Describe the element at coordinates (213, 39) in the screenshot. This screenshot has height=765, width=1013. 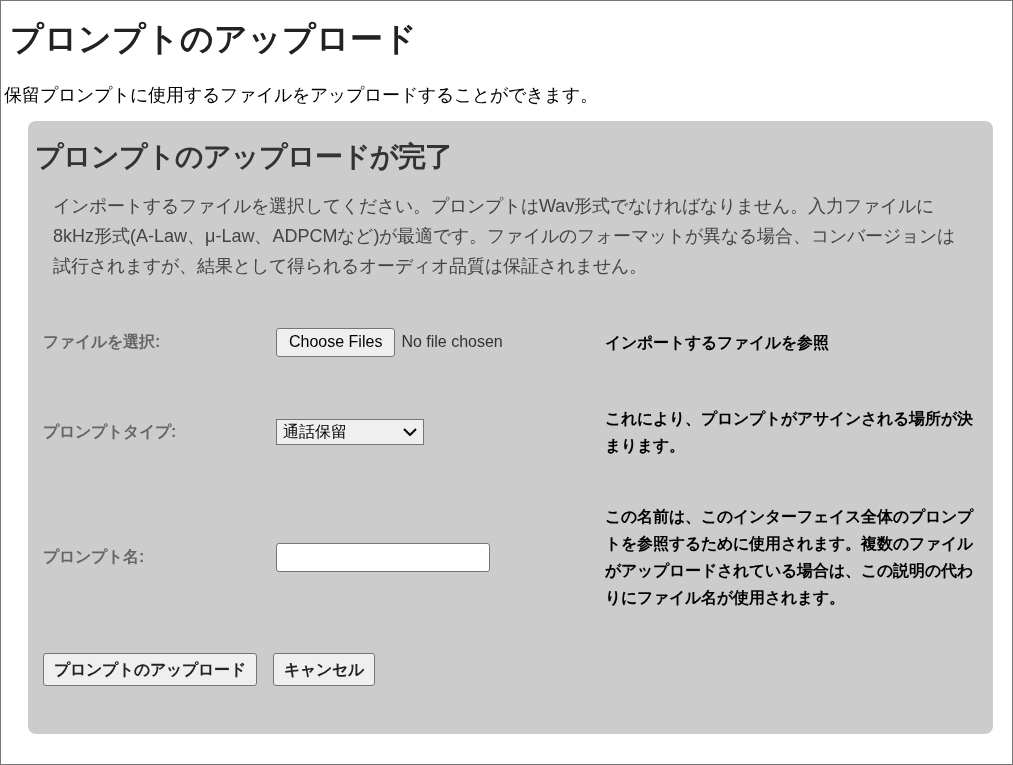
I see `page-title: プロンプトのアップロード` at that location.